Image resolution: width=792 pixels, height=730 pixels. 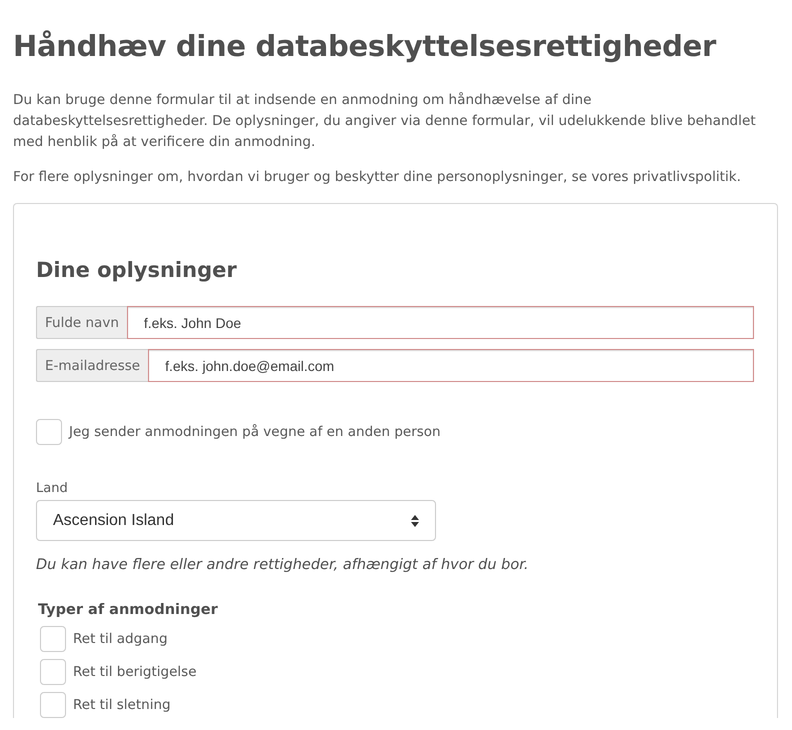 What do you see at coordinates (451, 365) in the screenshot?
I see `input-field: f.eks. john.doe@email.com` at bounding box center [451, 365].